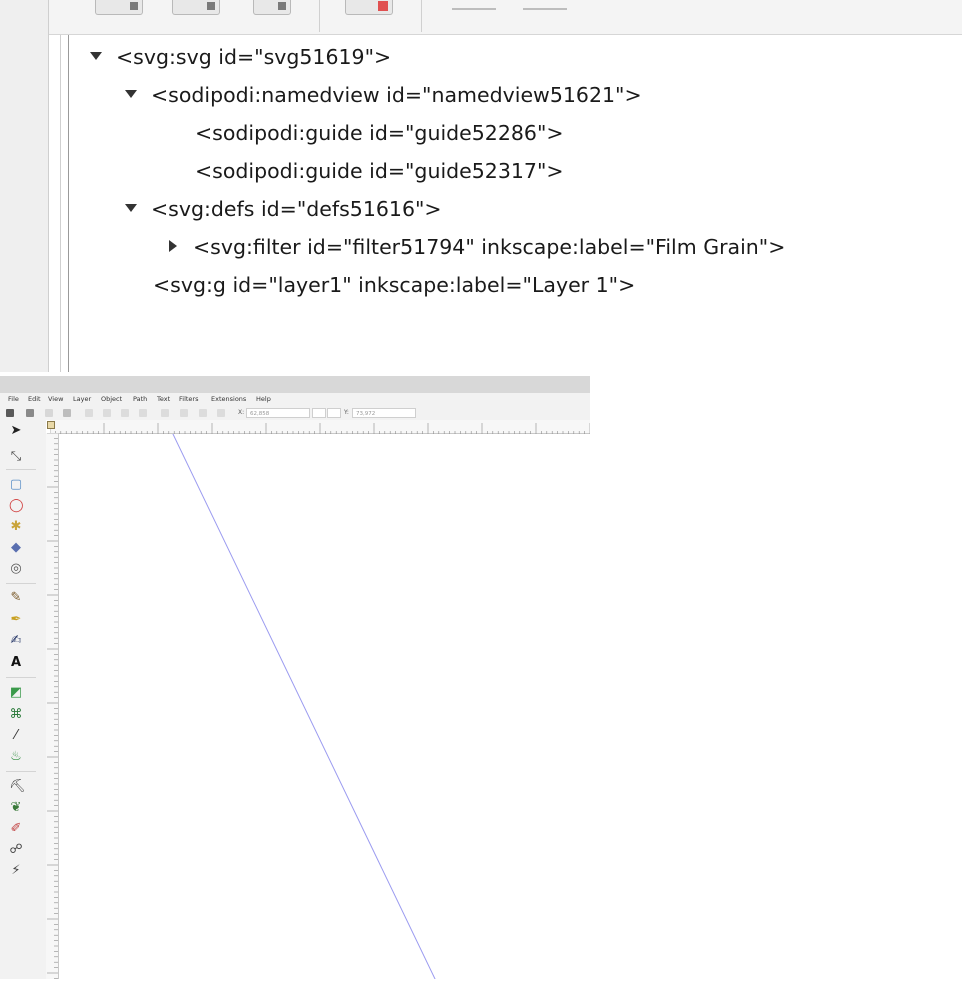  What do you see at coordinates (34, 399) in the screenshot?
I see `menu-edit: Edit` at bounding box center [34, 399].